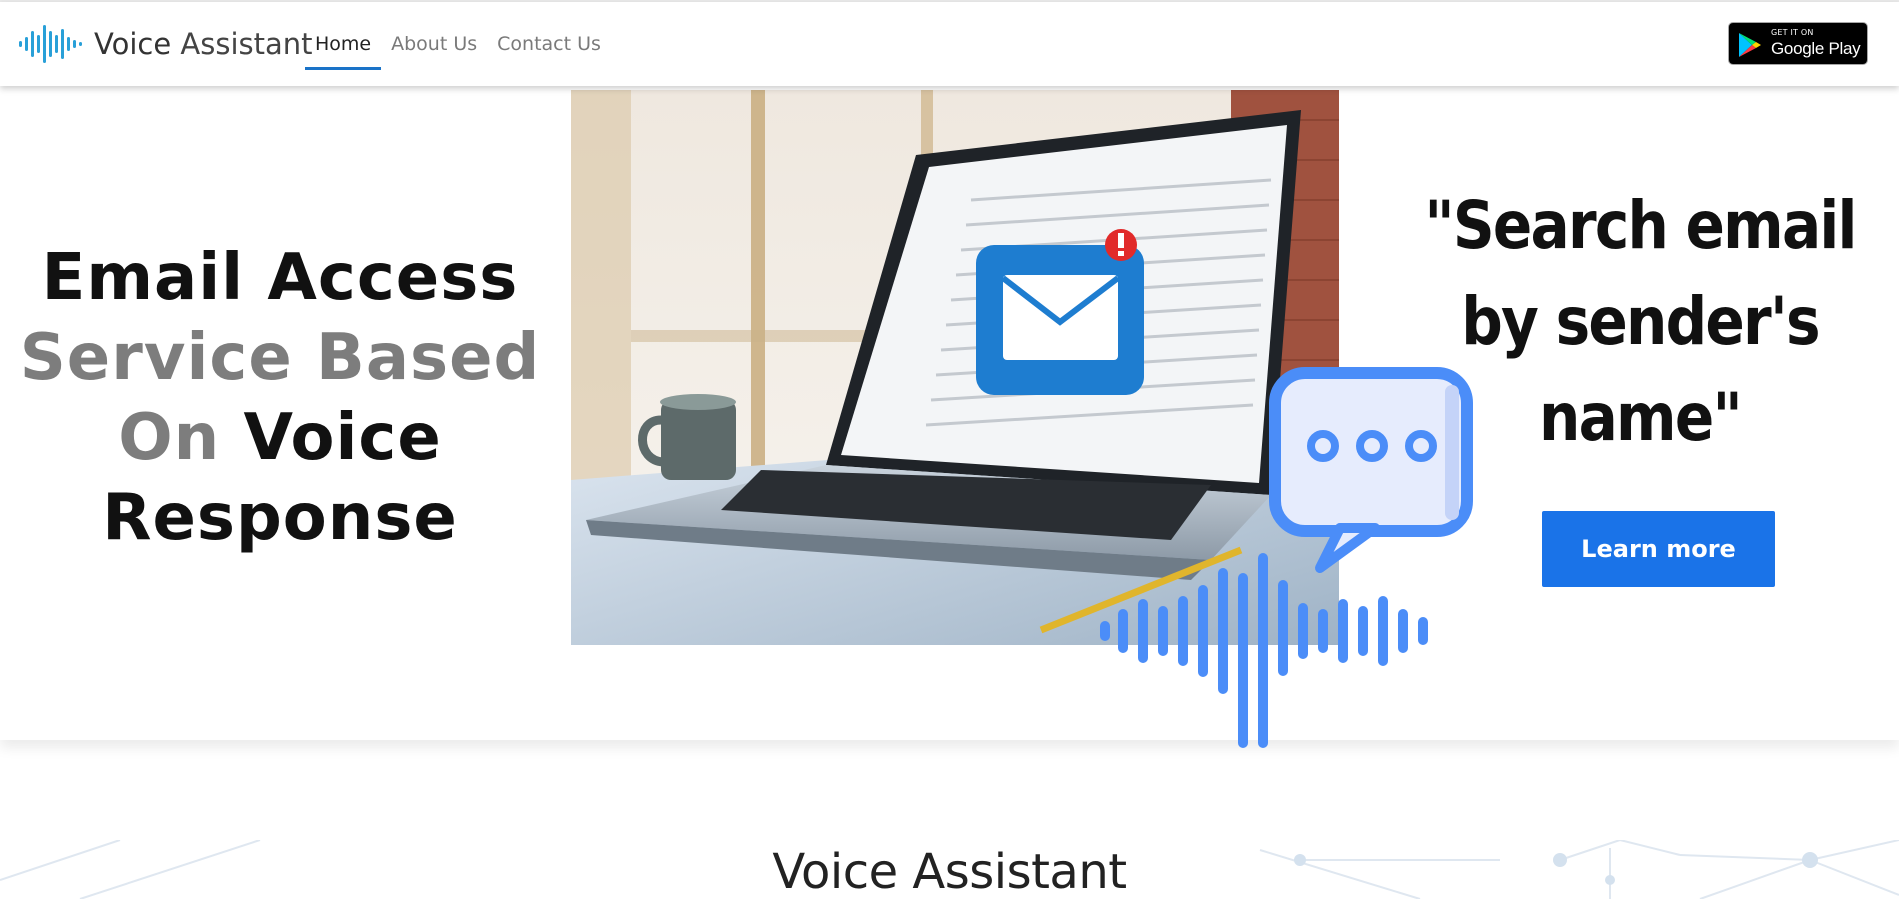  I want to click on hero-title-on: On, so click(169, 438).